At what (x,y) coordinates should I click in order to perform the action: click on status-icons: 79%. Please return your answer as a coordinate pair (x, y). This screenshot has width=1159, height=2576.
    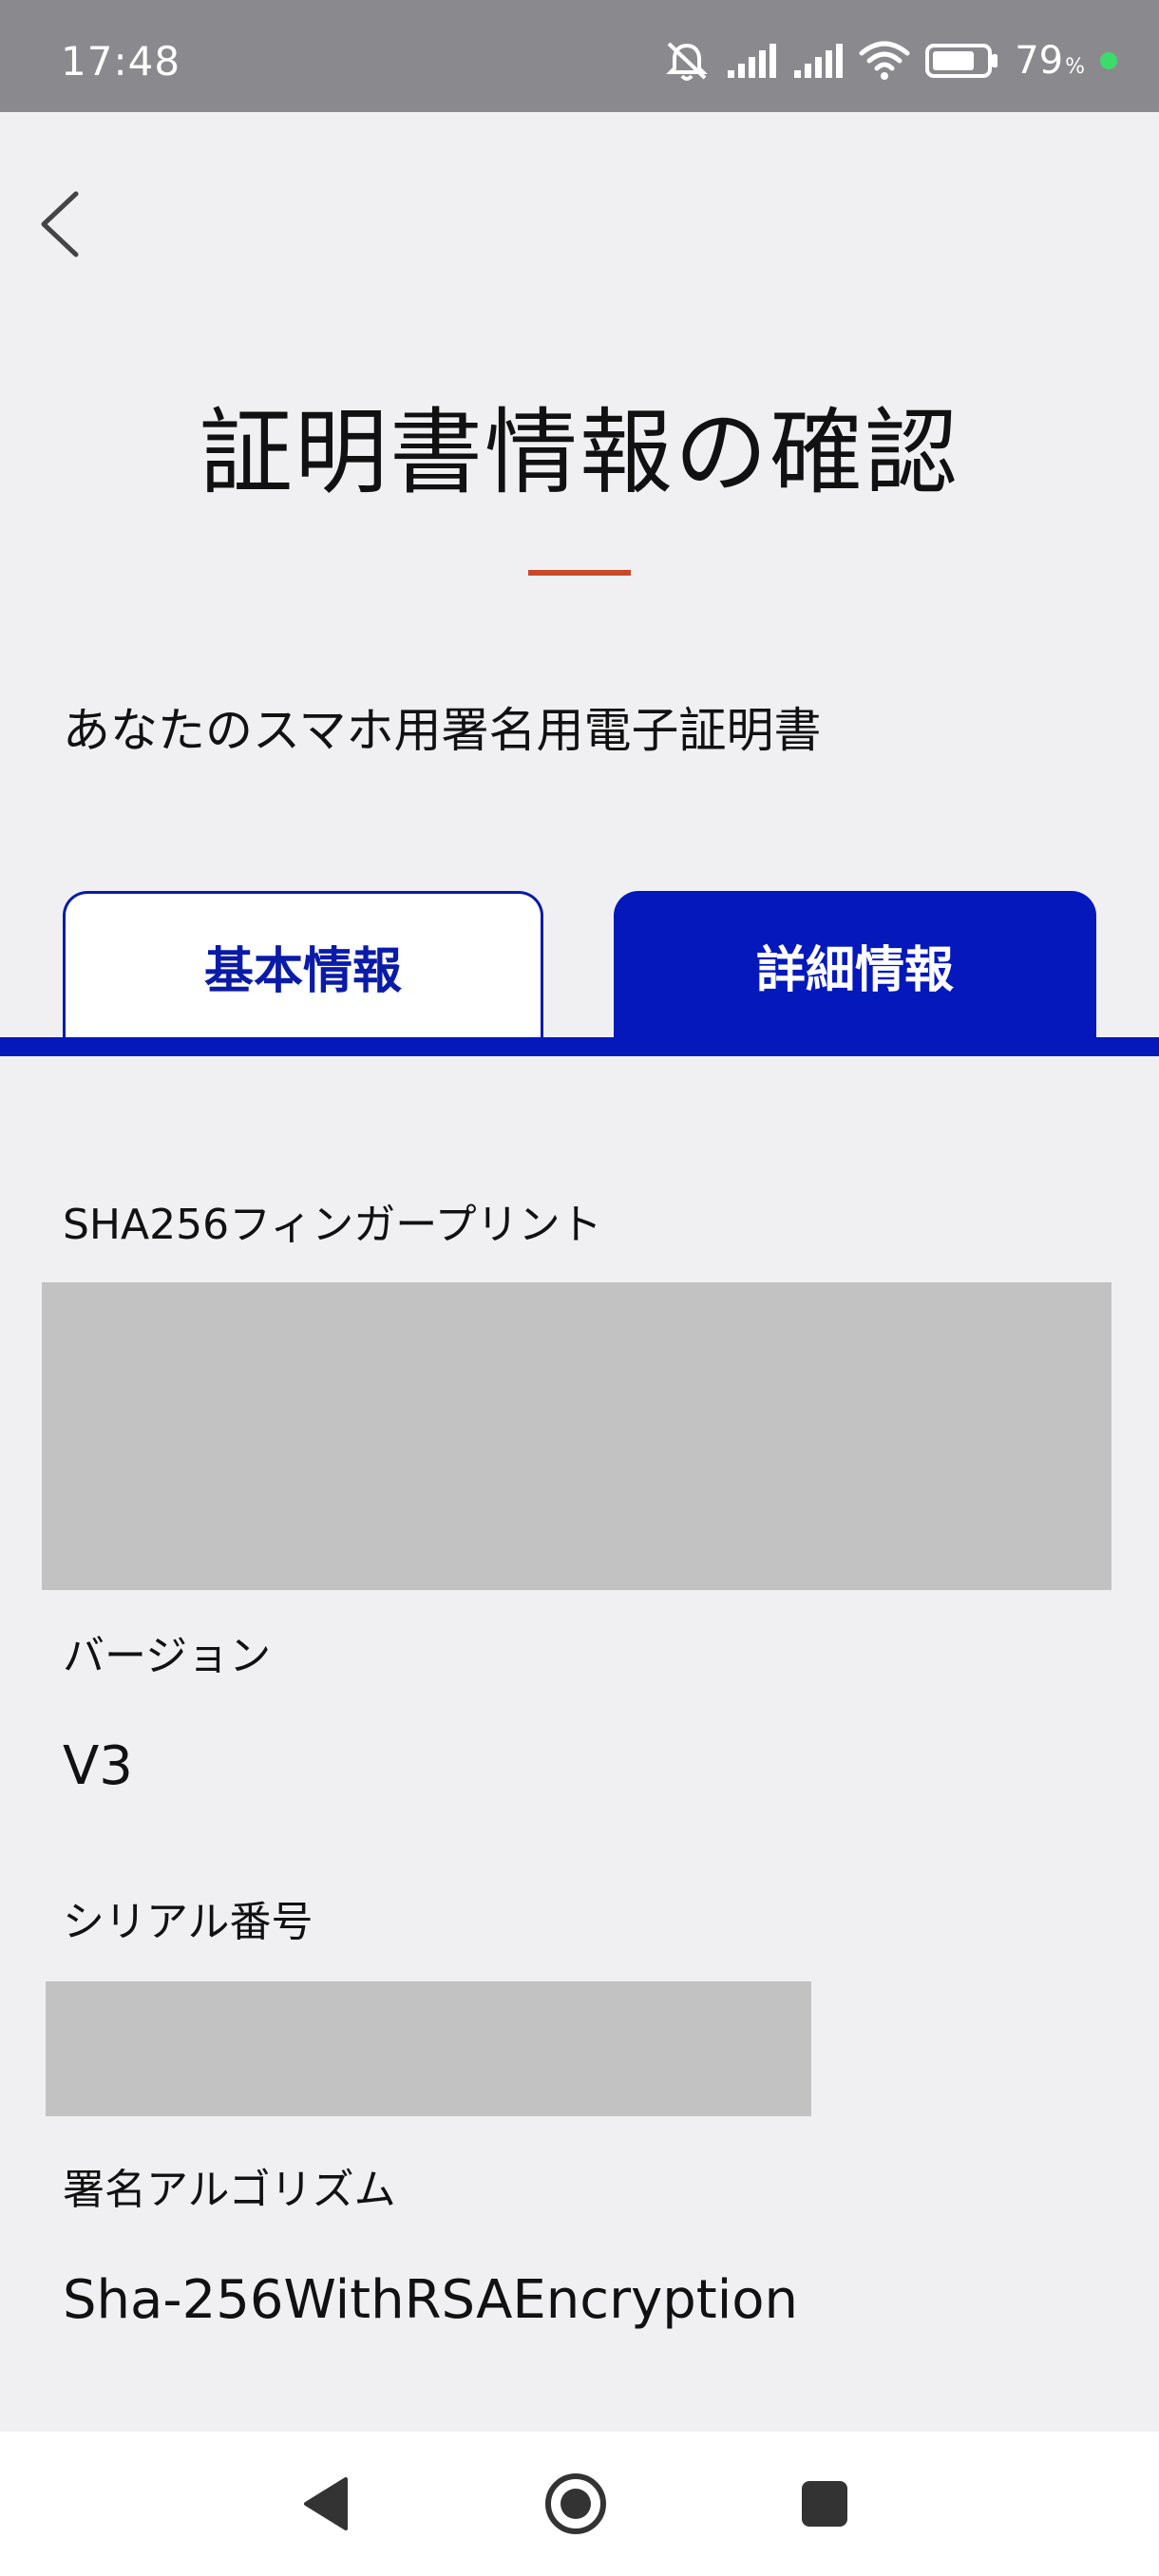
    Looking at the image, I should click on (890, 60).